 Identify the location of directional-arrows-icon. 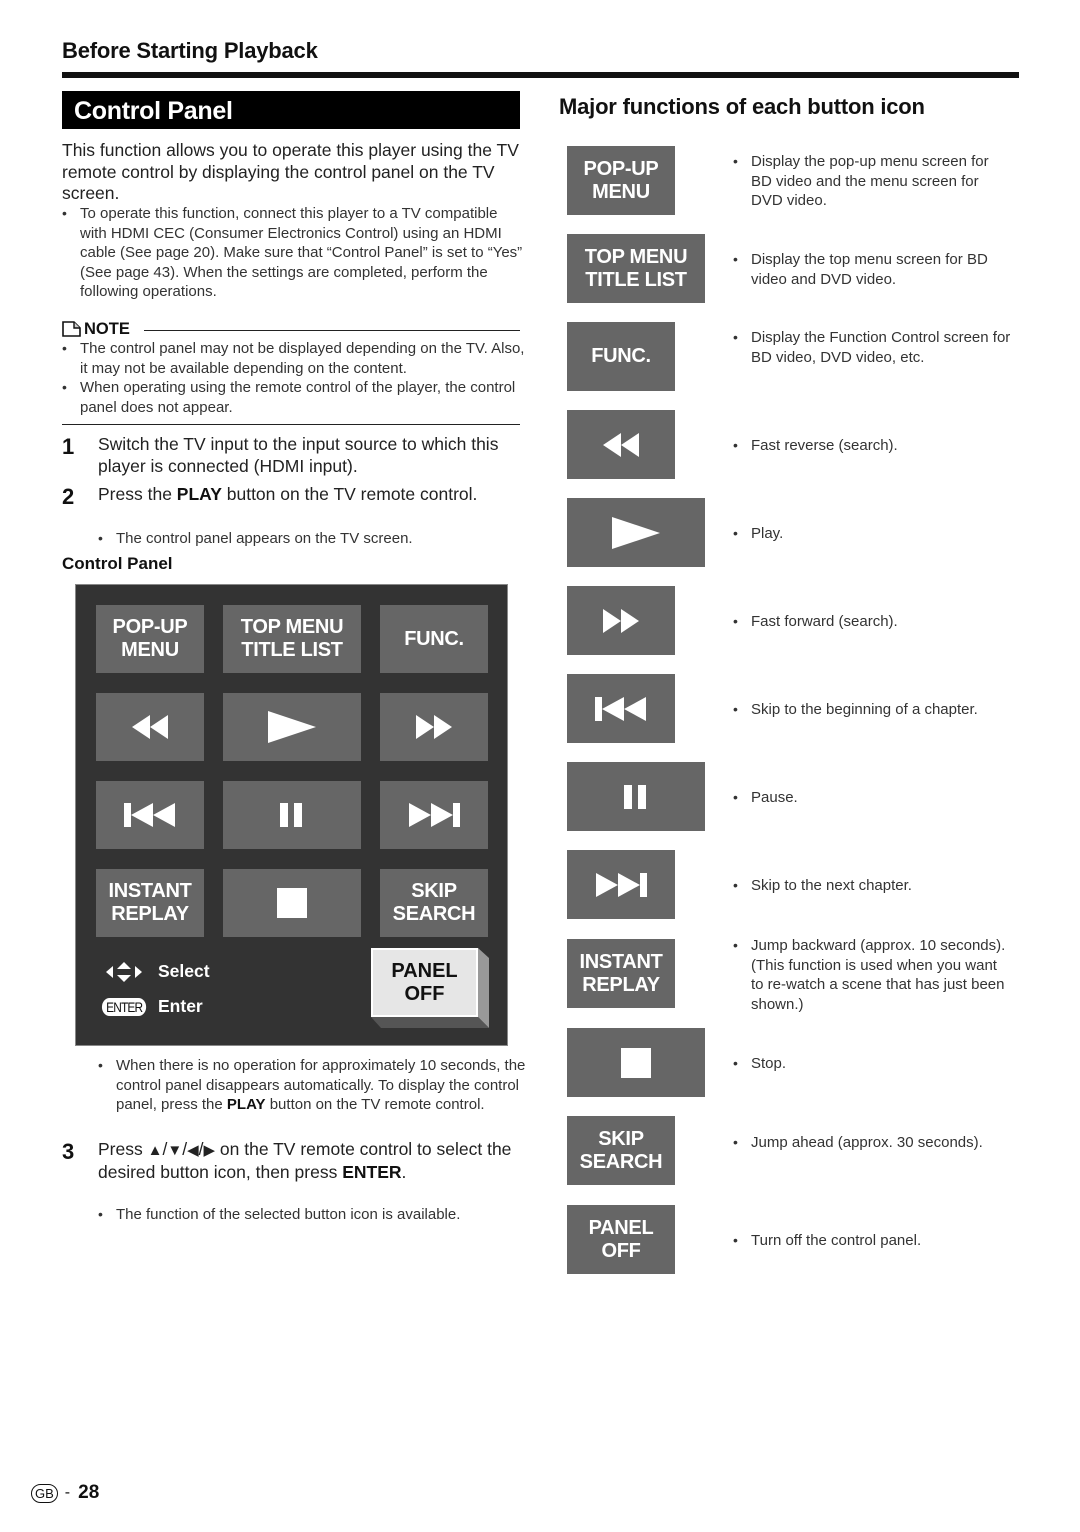
(124, 971).